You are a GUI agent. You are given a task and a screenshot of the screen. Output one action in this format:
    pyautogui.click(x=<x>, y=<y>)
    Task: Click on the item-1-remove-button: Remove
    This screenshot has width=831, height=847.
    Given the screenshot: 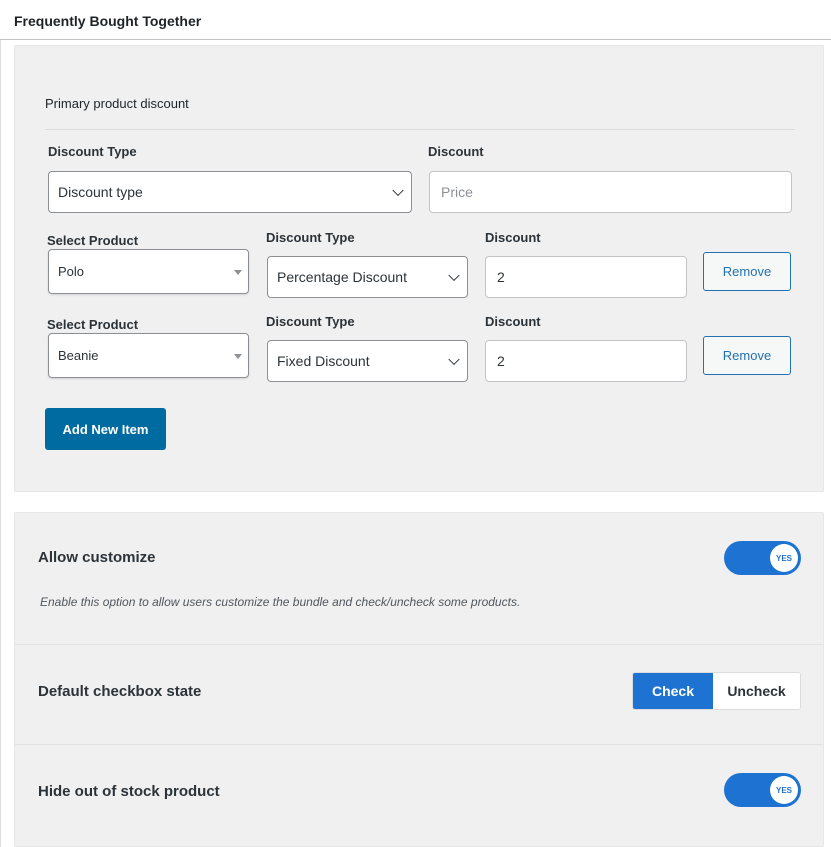 What is the action you would take?
    pyautogui.click(x=747, y=271)
    